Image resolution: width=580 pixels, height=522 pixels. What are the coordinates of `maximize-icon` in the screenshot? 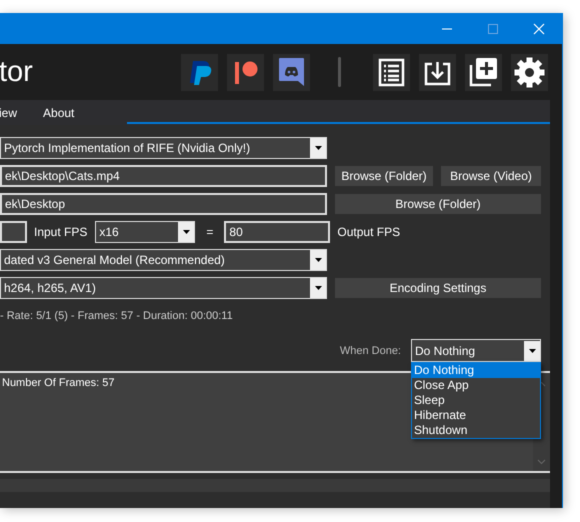 It's located at (493, 28).